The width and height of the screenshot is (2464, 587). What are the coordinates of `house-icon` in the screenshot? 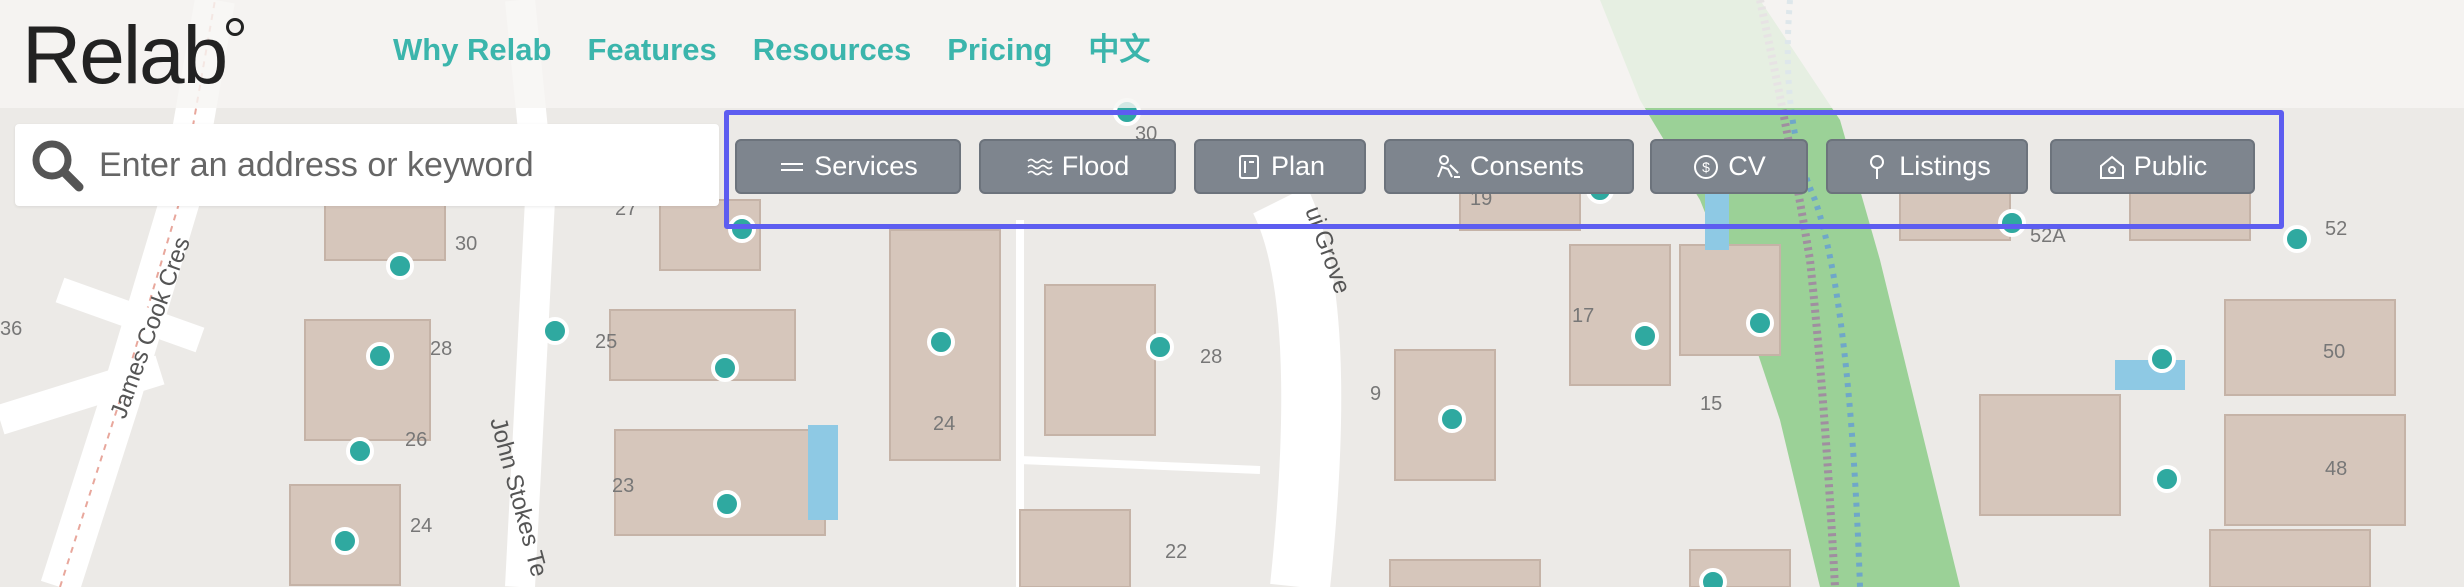 It's located at (2111, 167).